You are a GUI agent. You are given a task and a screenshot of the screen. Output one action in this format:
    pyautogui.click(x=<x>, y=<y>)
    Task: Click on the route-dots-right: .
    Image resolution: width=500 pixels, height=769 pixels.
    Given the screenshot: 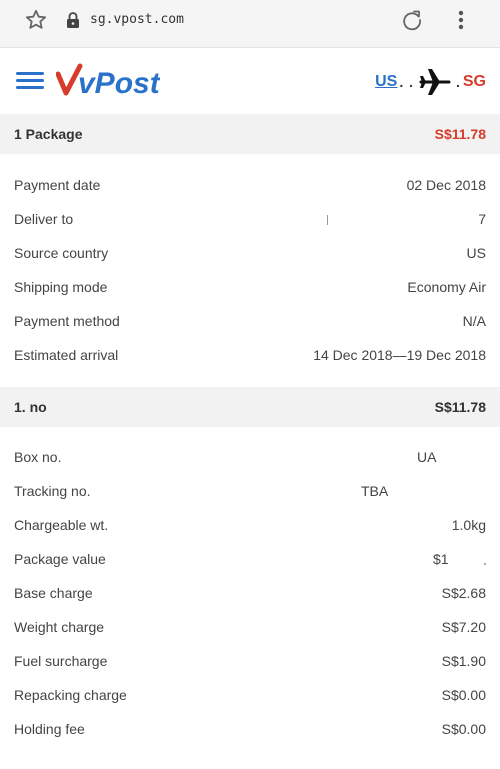 What is the action you would take?
    pyautogui.click(x=458, y=82)
    